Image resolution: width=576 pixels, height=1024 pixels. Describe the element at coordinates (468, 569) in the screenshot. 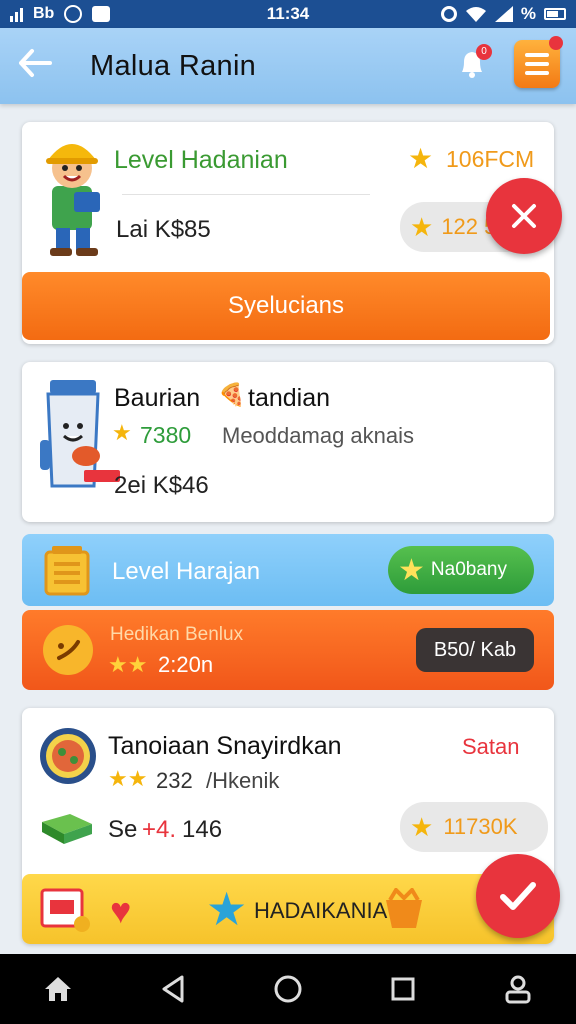

I see `level-strip-button-label: Na0bany` at that location.